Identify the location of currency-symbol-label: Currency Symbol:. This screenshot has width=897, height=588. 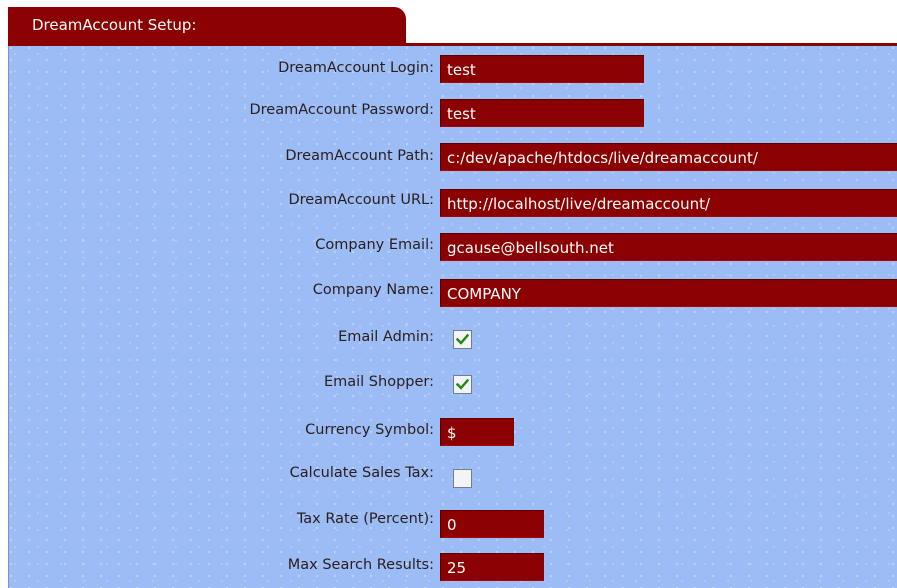
(369, 430).